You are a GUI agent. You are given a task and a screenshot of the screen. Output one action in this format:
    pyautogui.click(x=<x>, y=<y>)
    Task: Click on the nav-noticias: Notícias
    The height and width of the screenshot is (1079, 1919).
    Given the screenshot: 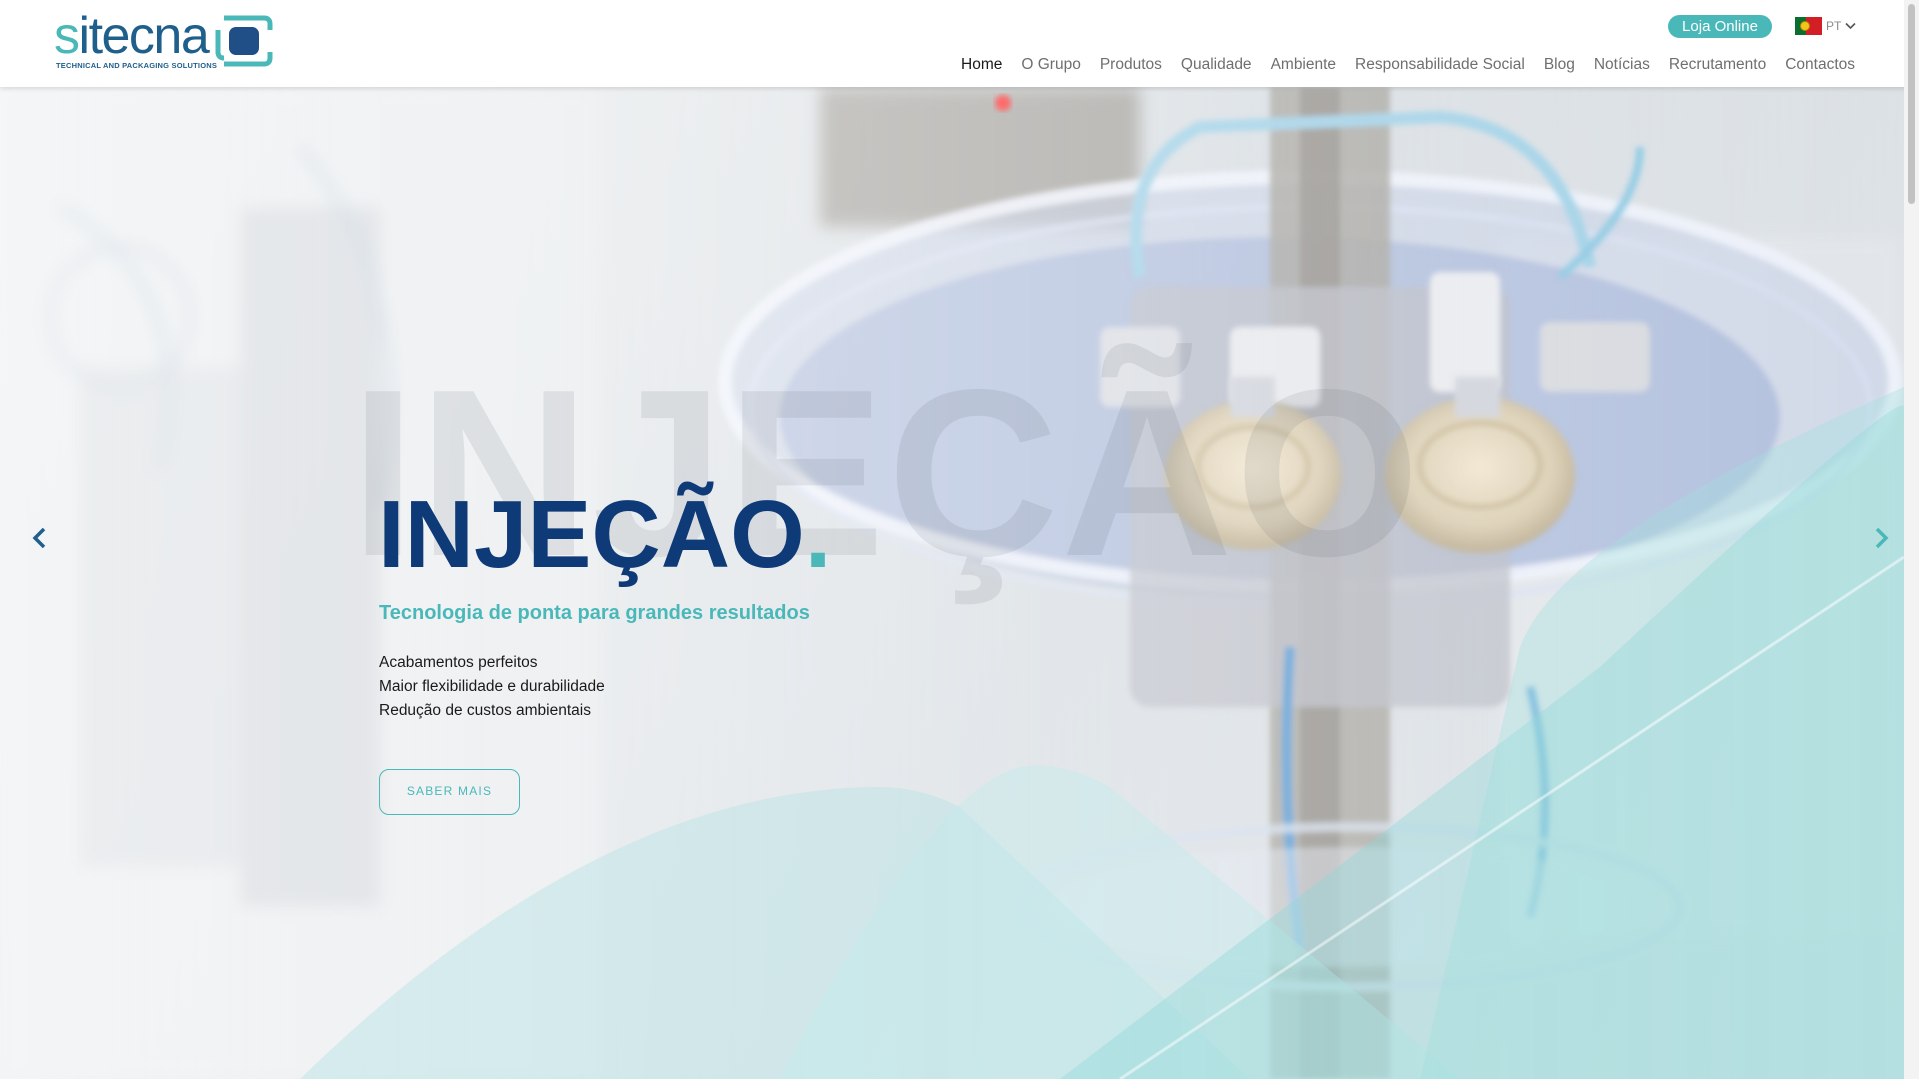 What is the action you would take?
    pyautogui.click(x=1622, y=65)
    